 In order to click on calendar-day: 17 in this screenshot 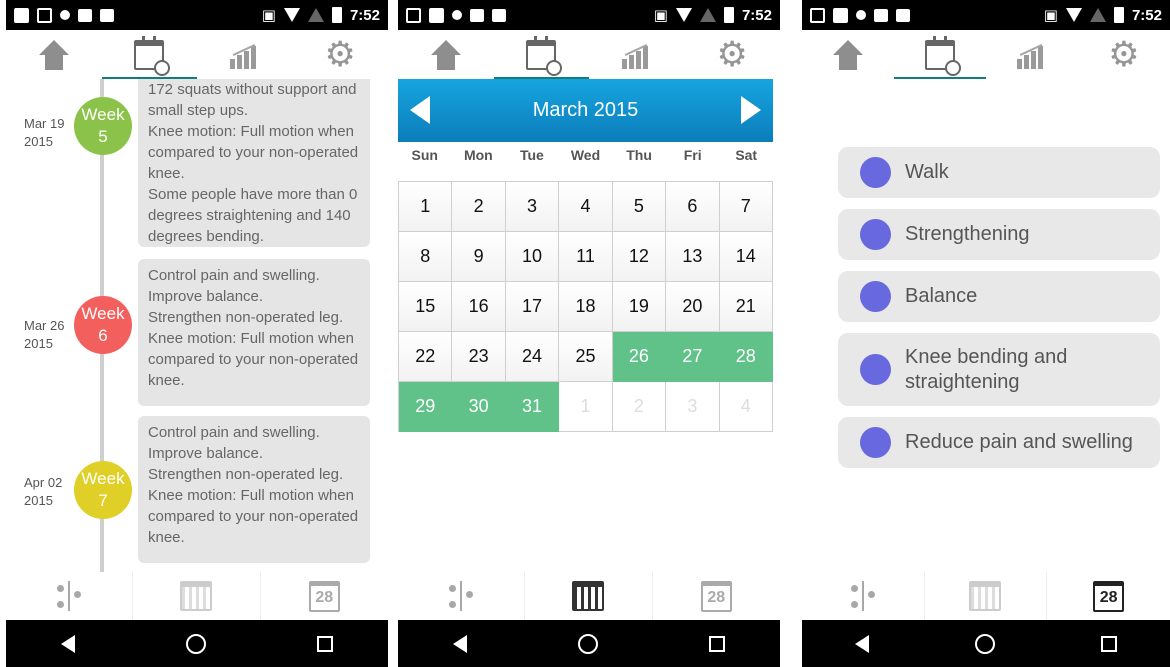, I will do `click(532, 307)`.